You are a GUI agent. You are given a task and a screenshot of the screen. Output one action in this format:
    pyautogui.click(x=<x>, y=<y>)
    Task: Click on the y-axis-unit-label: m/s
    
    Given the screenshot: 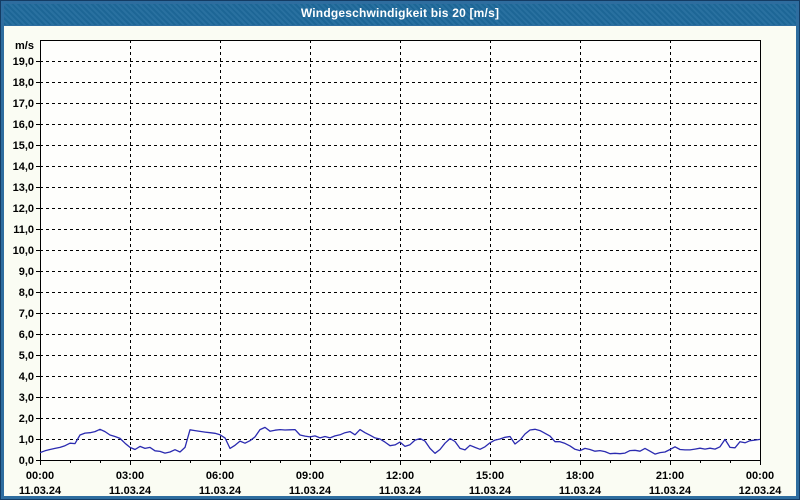 What is the action you would take?
    pyautogui.click(x=24, y=46)
    